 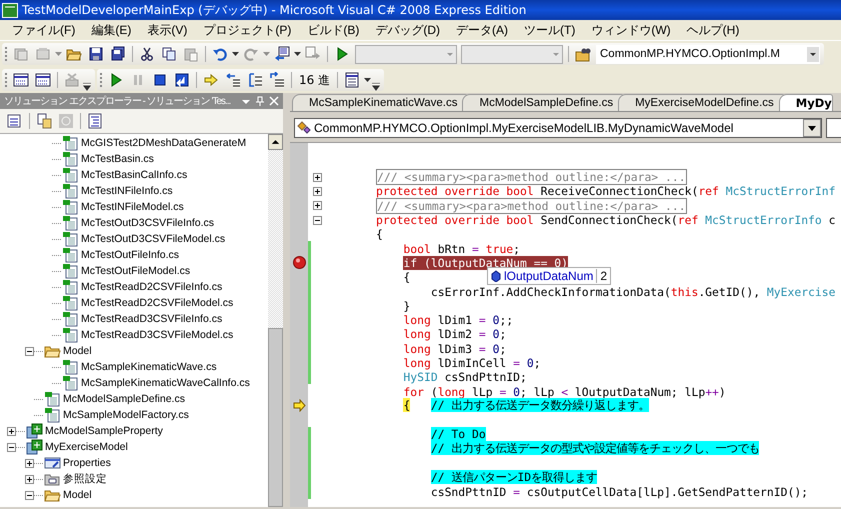 What do you see at coordinates (701, 102) in the screenshot?
I see `file-tab: MyExerciseModelDefine.cs` at bounding box center [701, 102].